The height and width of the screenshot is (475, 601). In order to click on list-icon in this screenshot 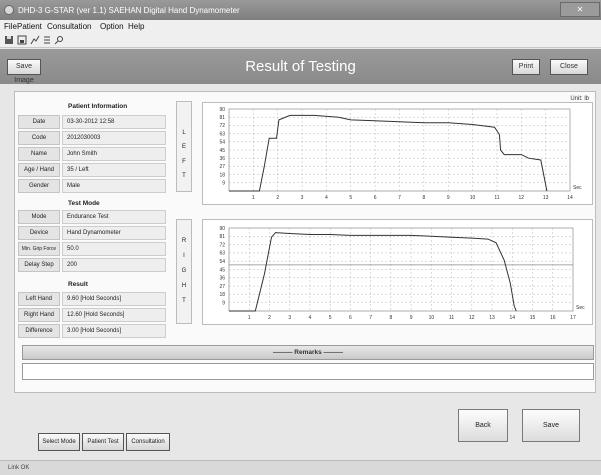, I will do `click(47, 40)`.